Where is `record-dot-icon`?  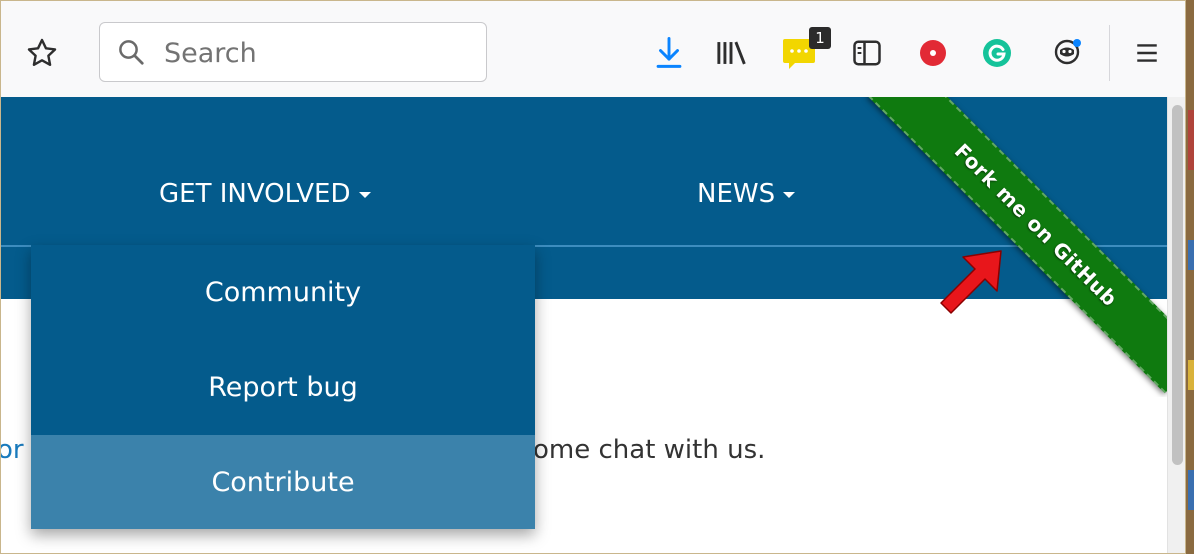 record-dot-icon is located at coordinates (933, 53).